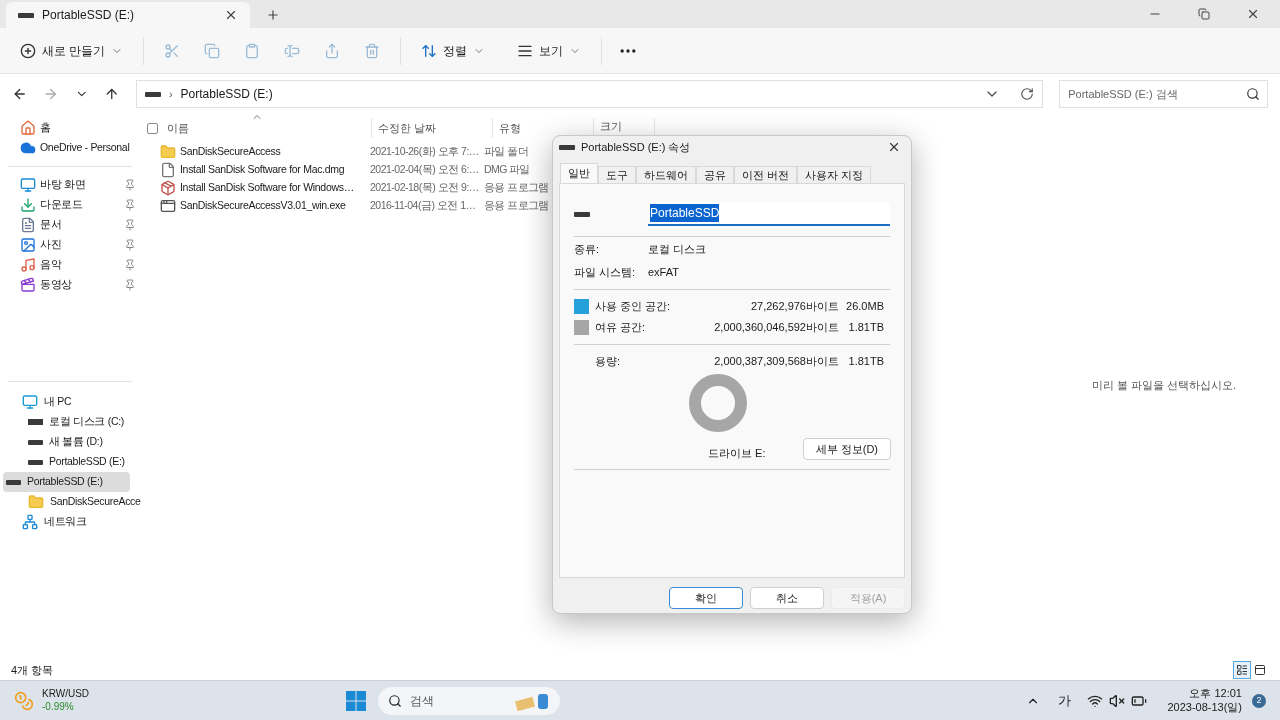  What do you see at coordinates (1242, 670) in the screenshot?
I see `details-view-button` at bounding box center [1242, 670].